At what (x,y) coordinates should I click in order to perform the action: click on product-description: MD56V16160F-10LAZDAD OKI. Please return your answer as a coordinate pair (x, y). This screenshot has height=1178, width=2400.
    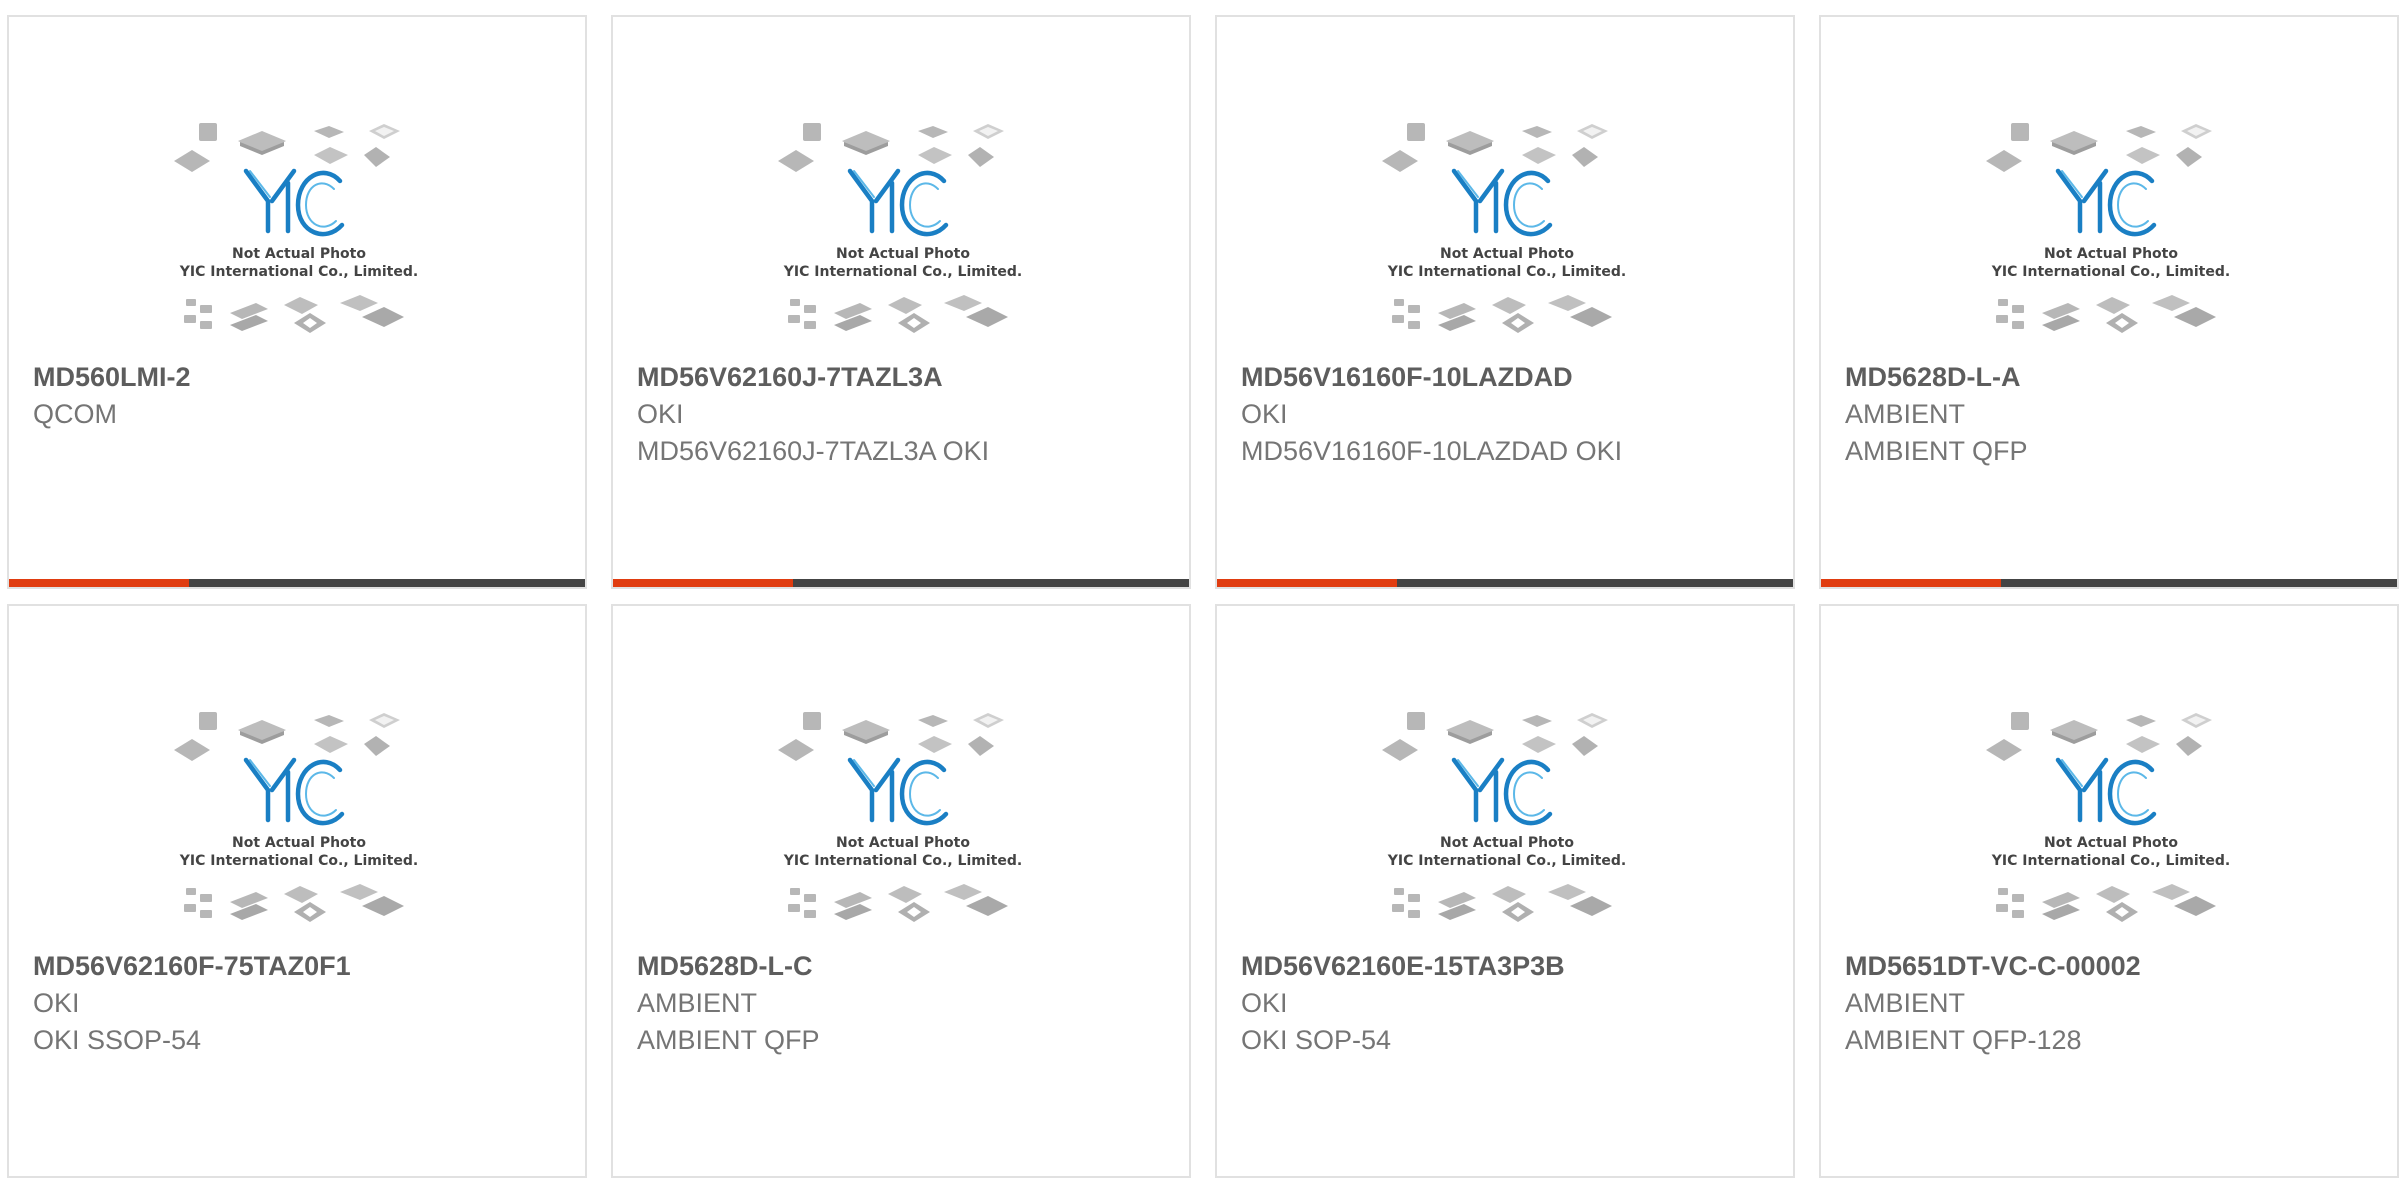
    Looking at the image, I should click on (1432, 451).